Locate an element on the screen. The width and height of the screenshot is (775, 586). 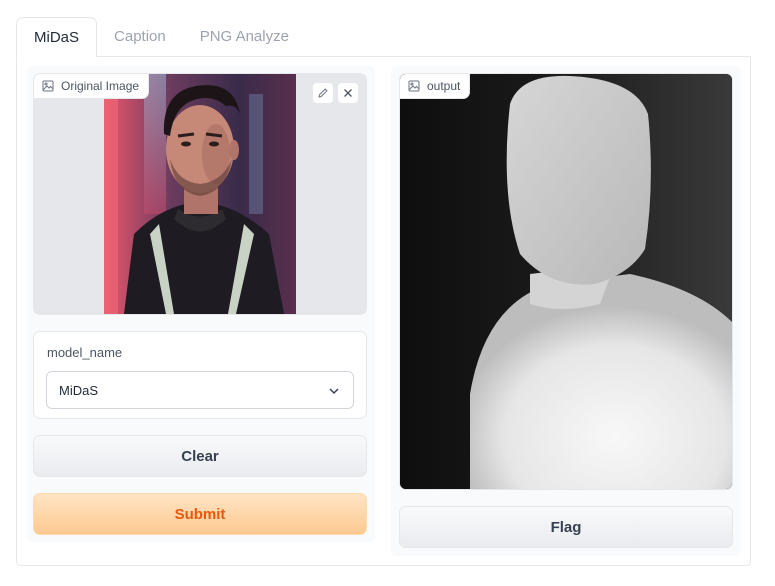
portrait-photo is located at coordinates (200, 194).